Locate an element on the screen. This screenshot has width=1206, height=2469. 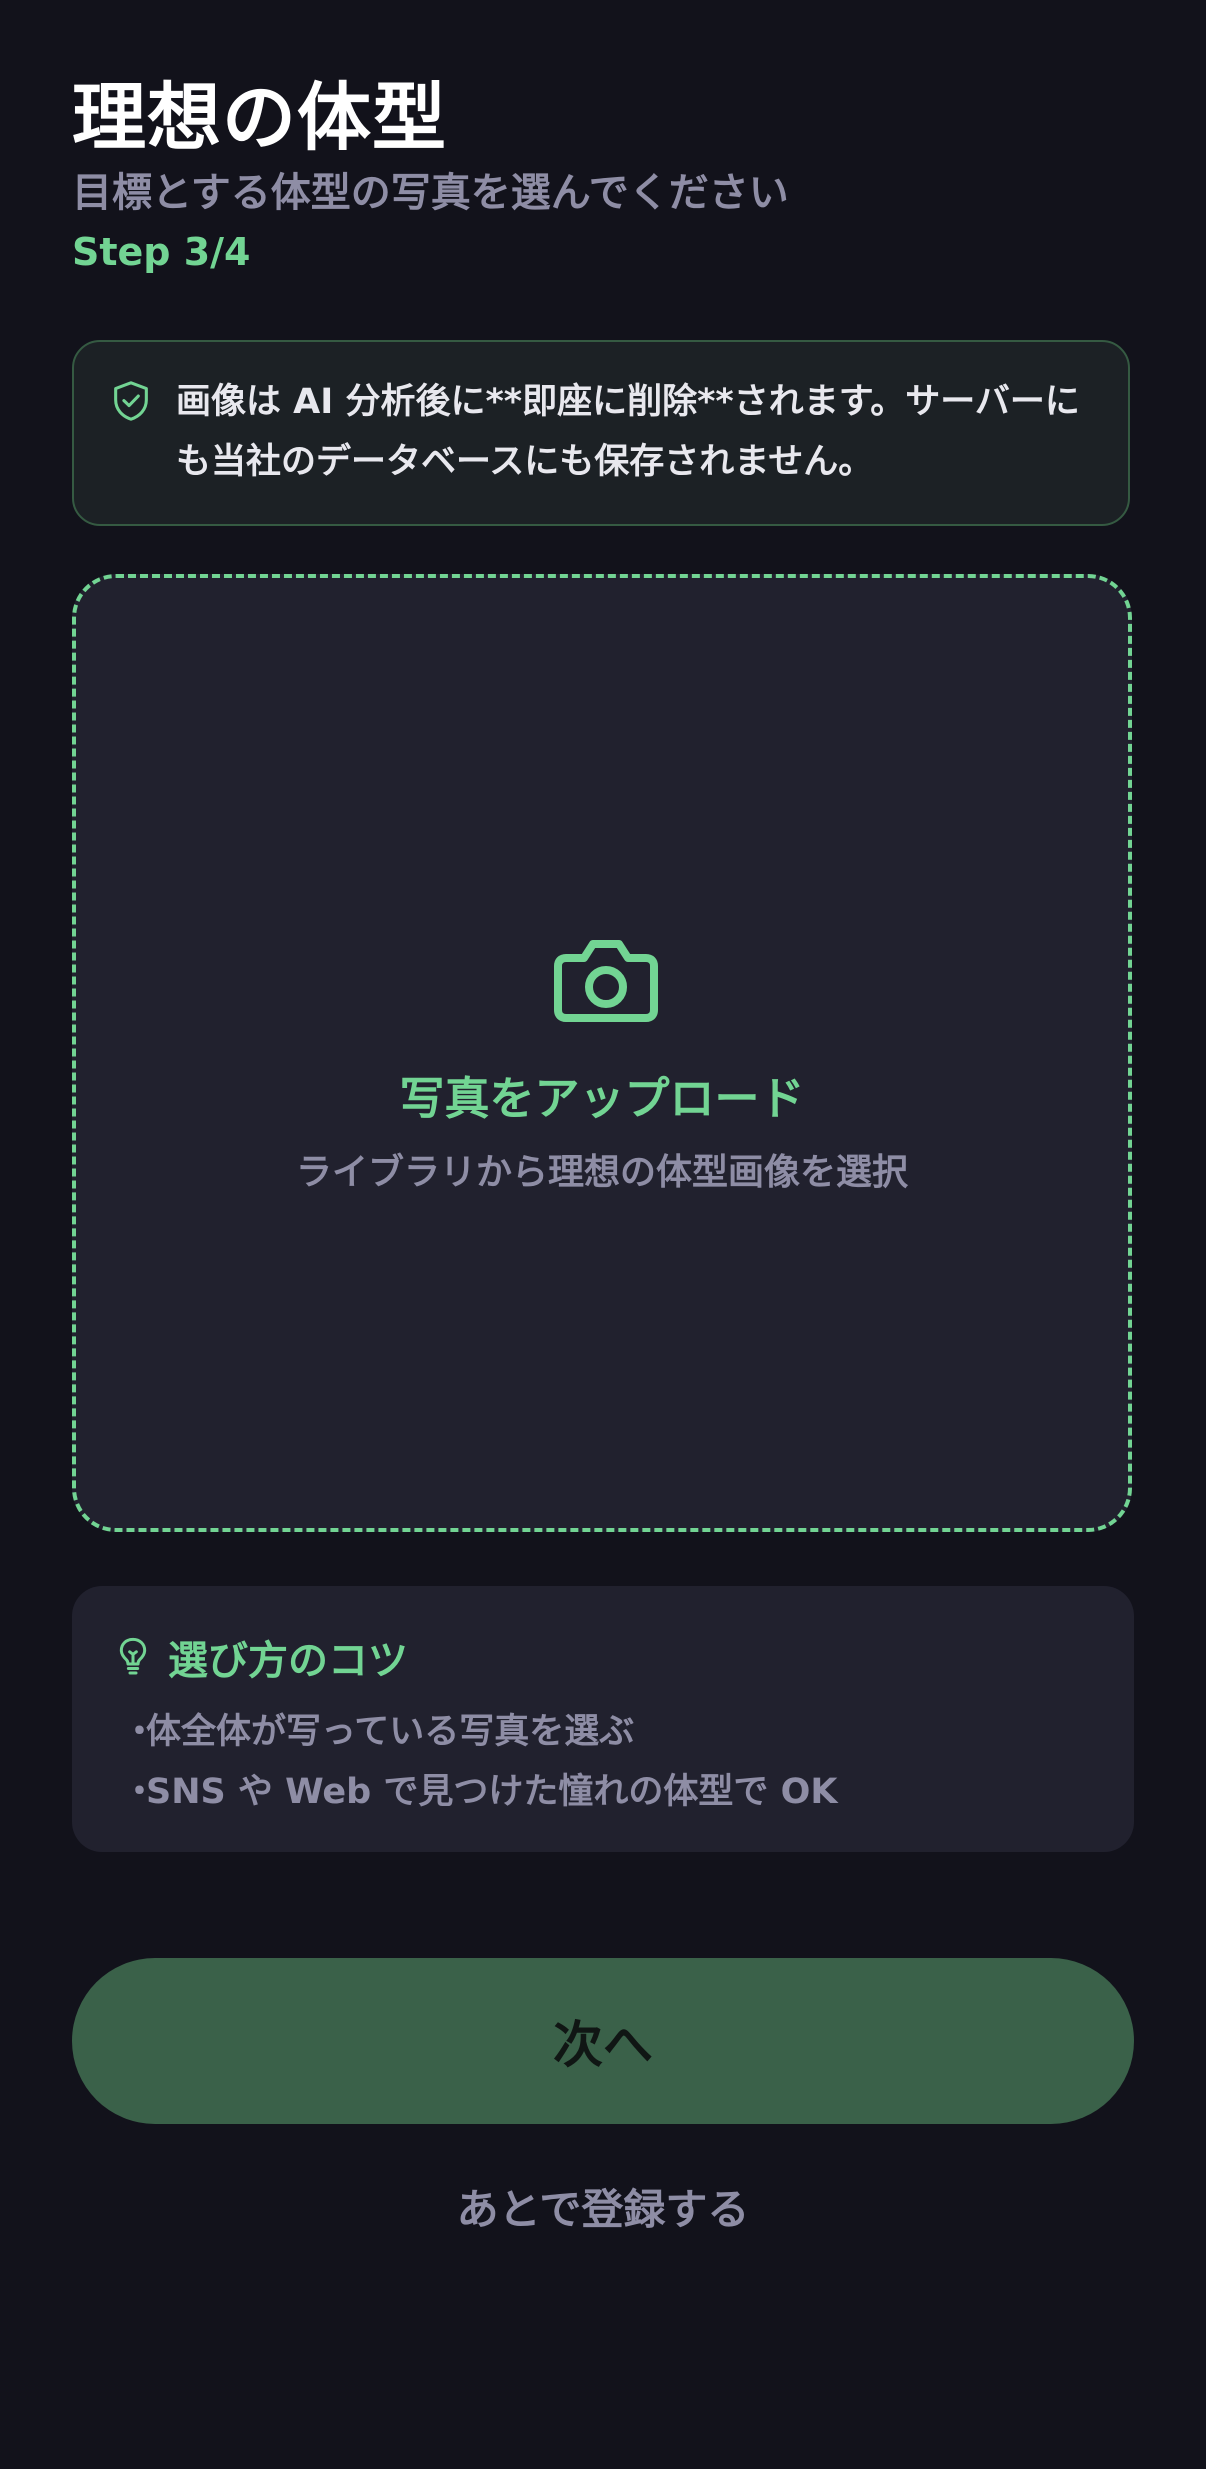
tip-item: ・体全体が写っている写真を選ぶ is located at coordinates (378, 1732).